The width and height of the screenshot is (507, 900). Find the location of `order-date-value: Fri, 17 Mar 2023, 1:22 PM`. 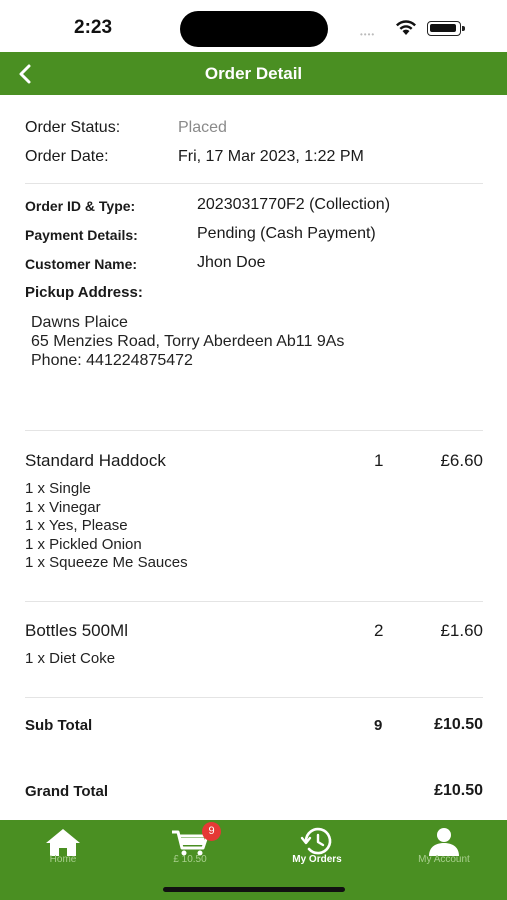

order-date-value: Fri, 17 Mar 2023, 1:22 PM is located at coordinates (271, 156).